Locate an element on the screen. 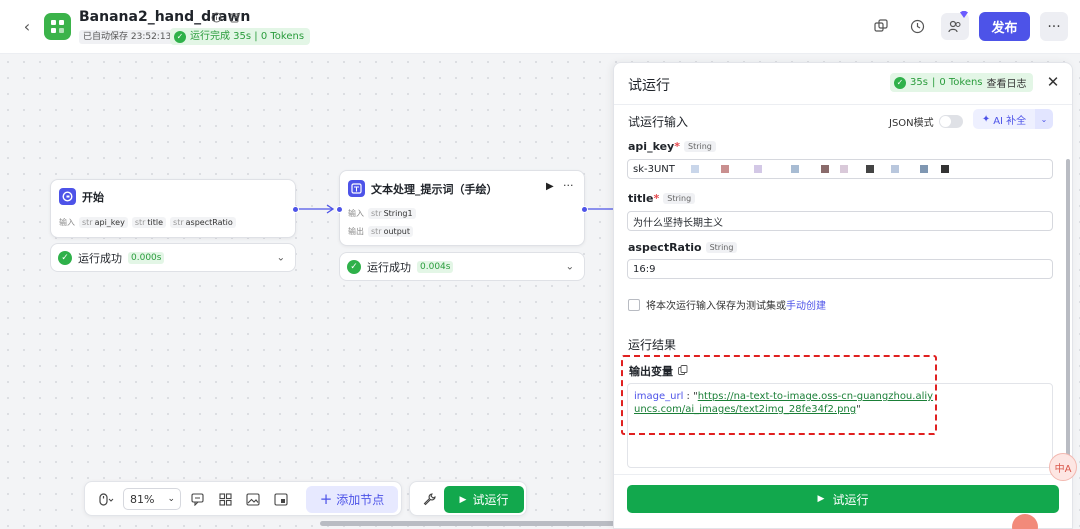 The width and height of the screenshot is (1080, 529). json-mode-toggle is located at coordinates (950, 121).